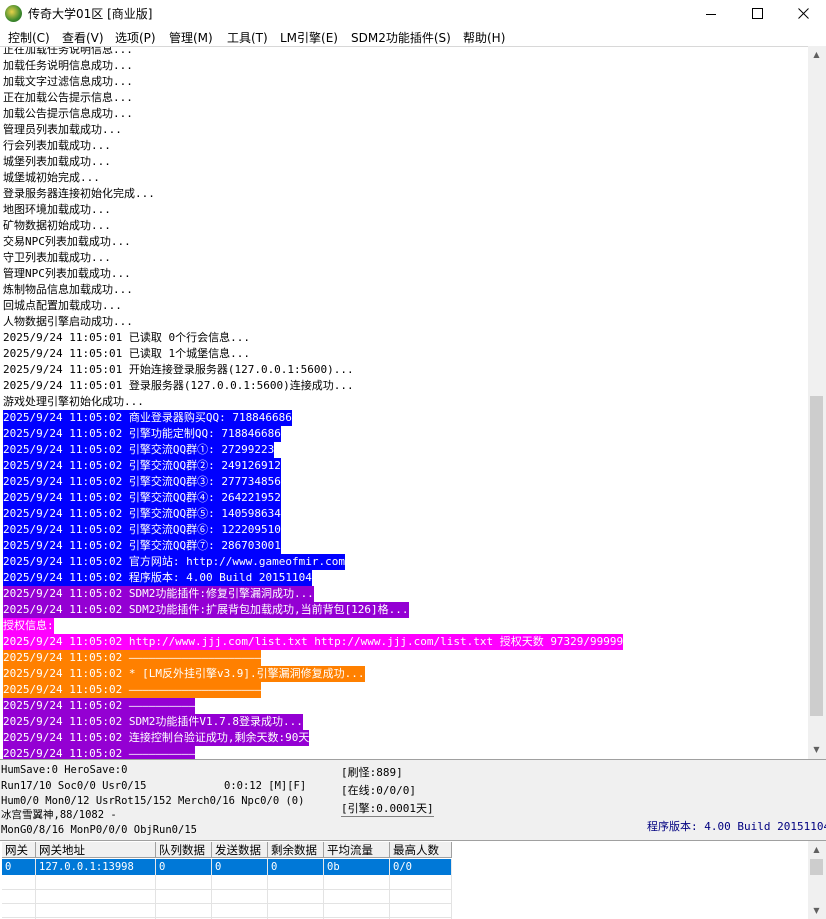 Image resolution: width=826 pixels, height=919 pixels. I want to click on program-version: 程序版本: 4.00 Build 20151104, so click(736, 826).